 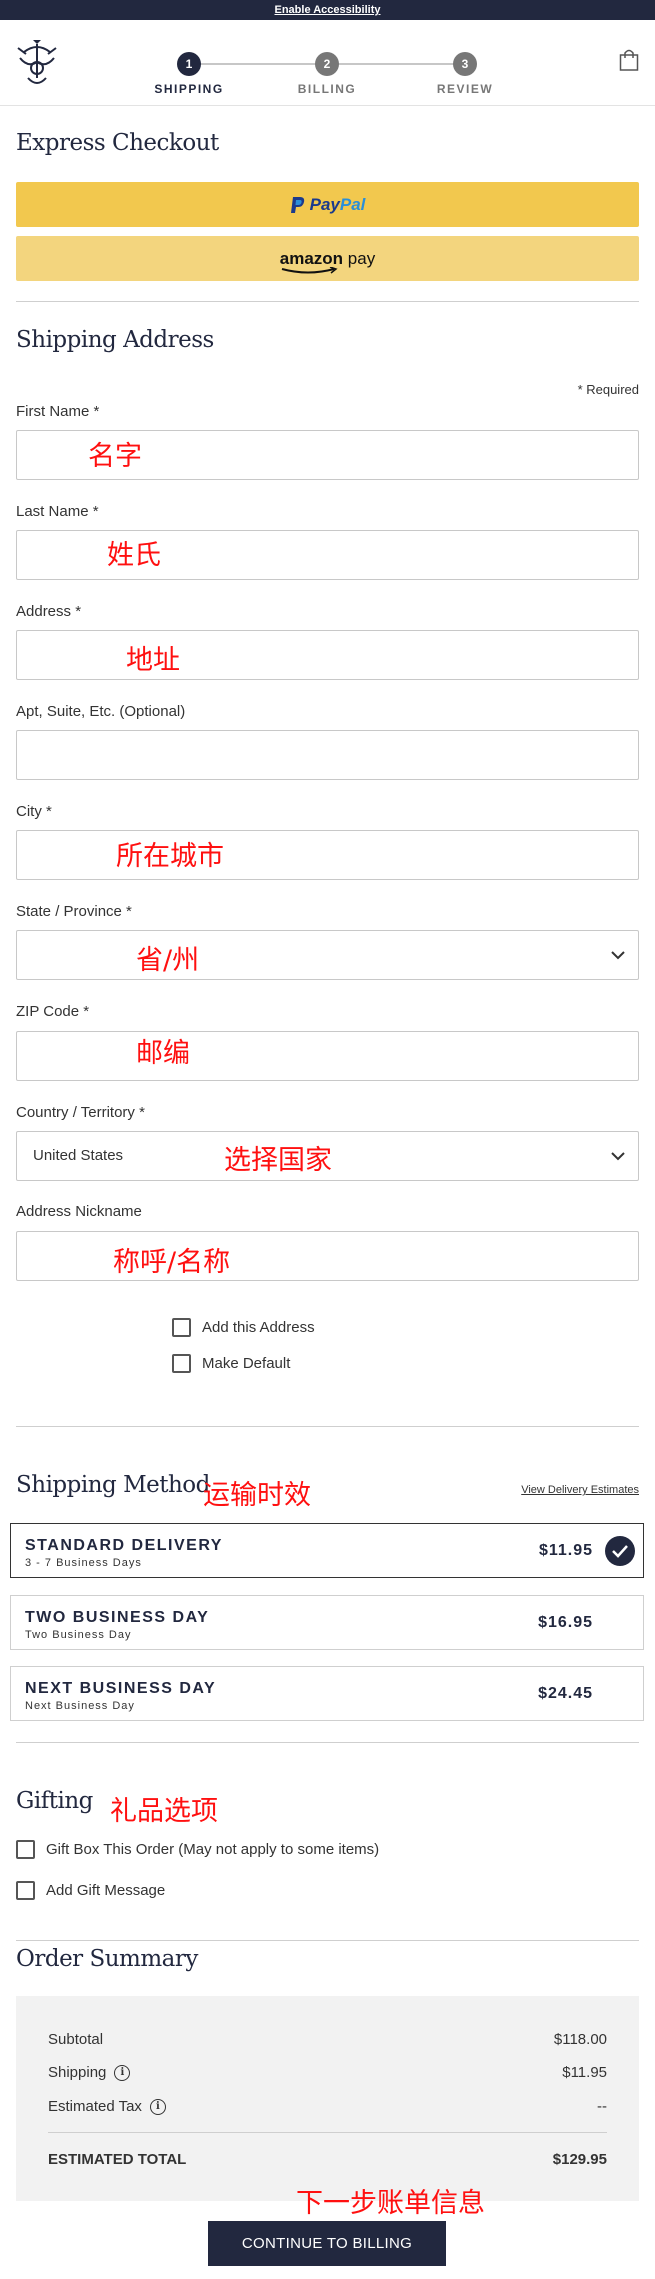 I want to click on paypal-button: Pay Pal, so click(x=327, y=204).